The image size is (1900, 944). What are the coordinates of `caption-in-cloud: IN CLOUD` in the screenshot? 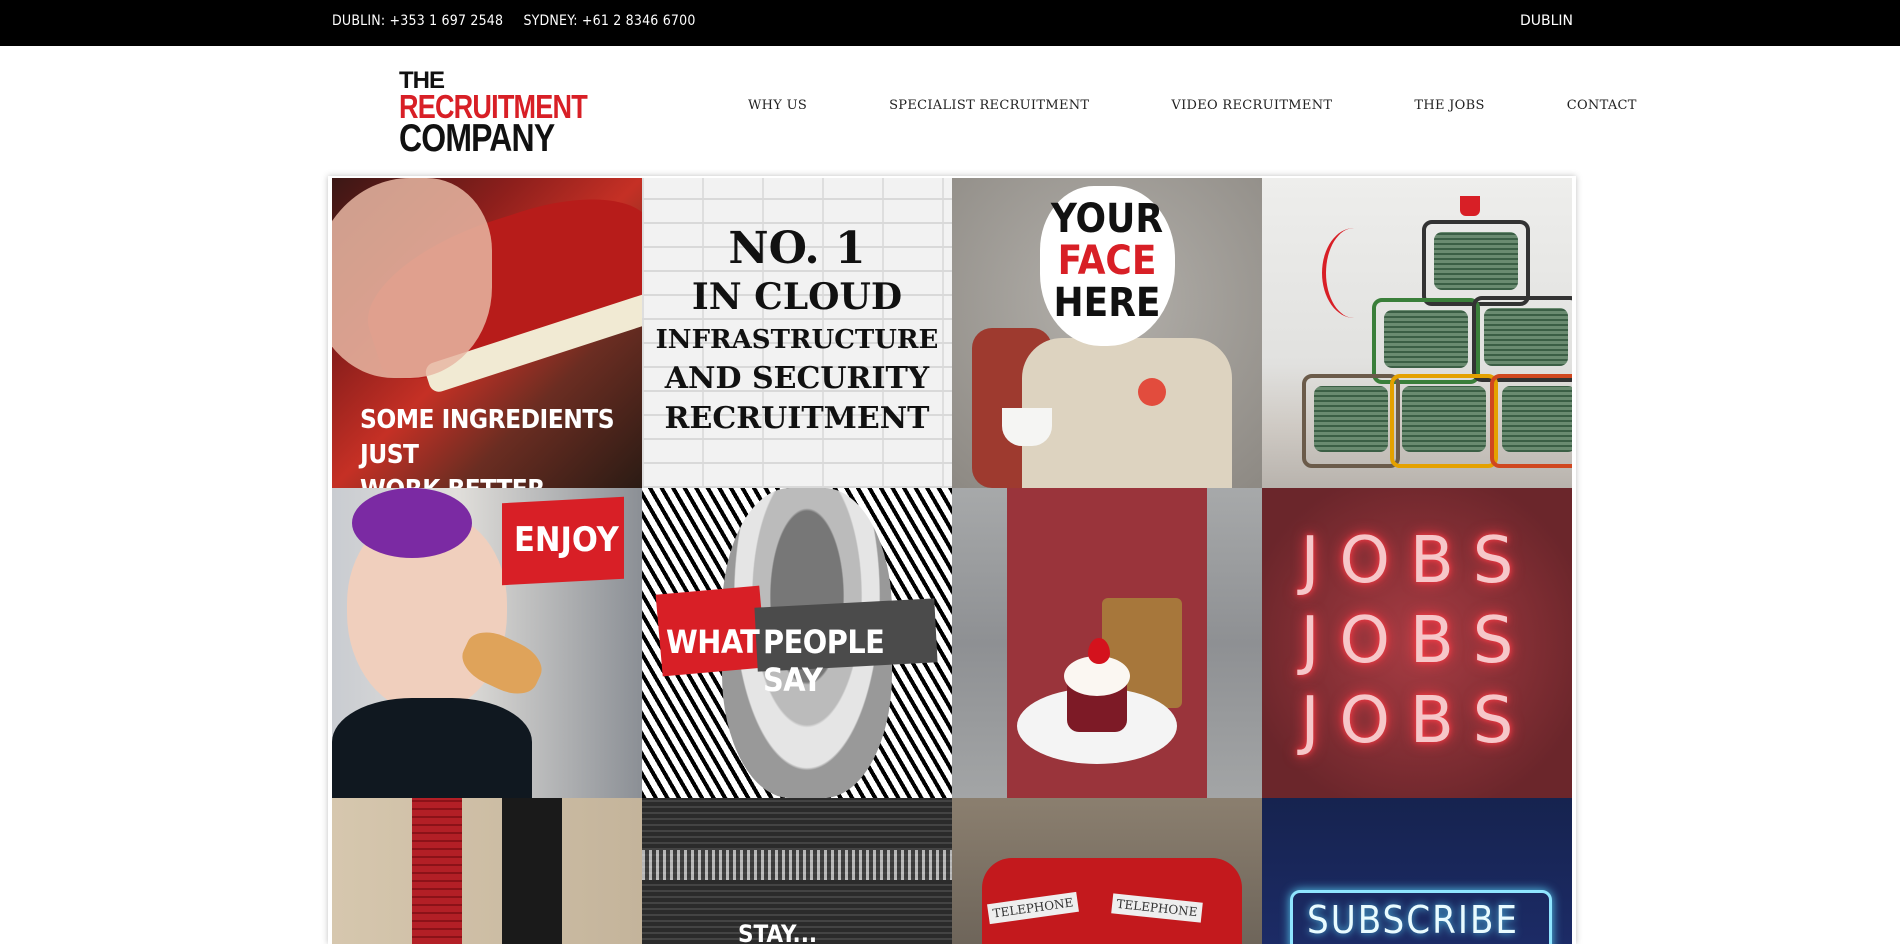 It's located at (797, 297).